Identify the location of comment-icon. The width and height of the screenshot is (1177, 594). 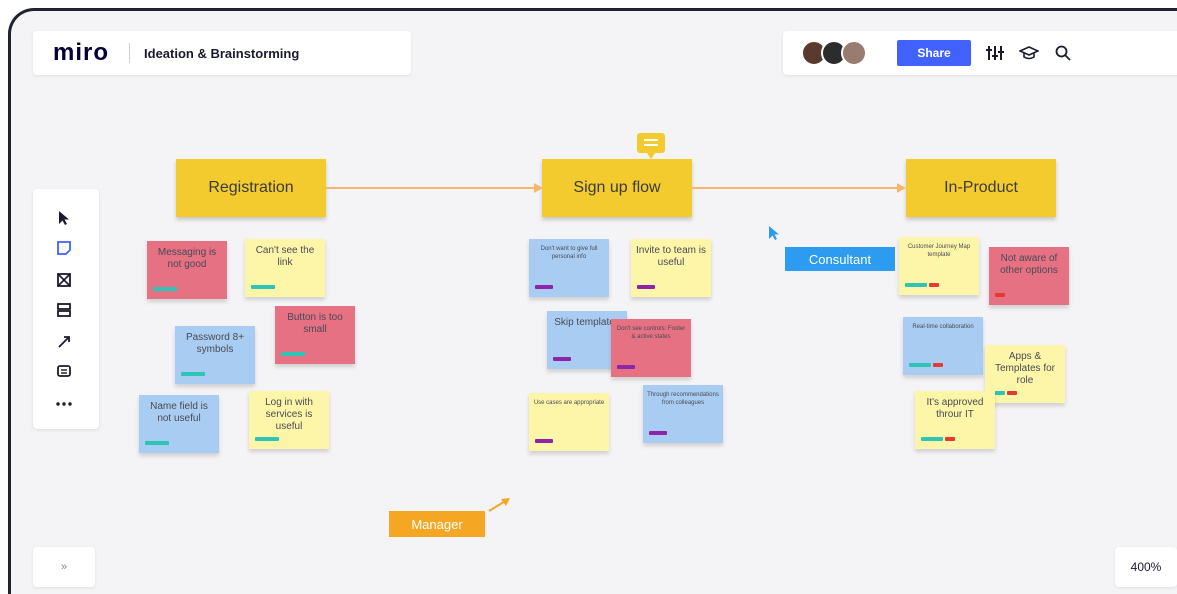
(64, 372).